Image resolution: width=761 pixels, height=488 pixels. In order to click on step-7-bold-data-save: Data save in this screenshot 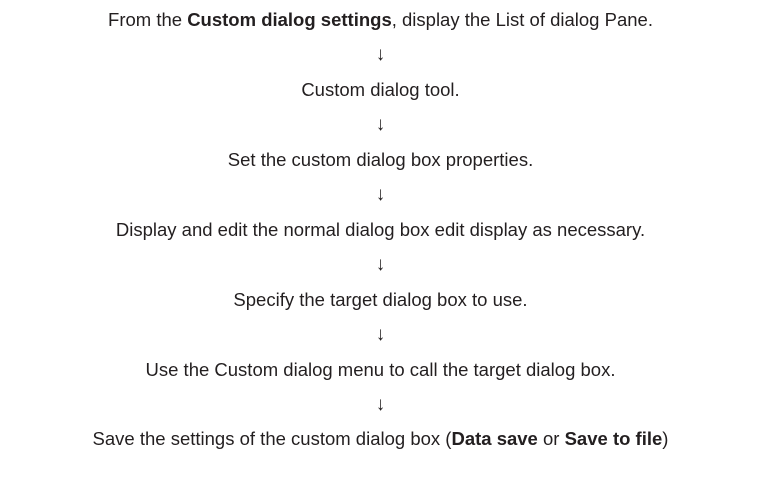, I will do `click(494, 438)`.